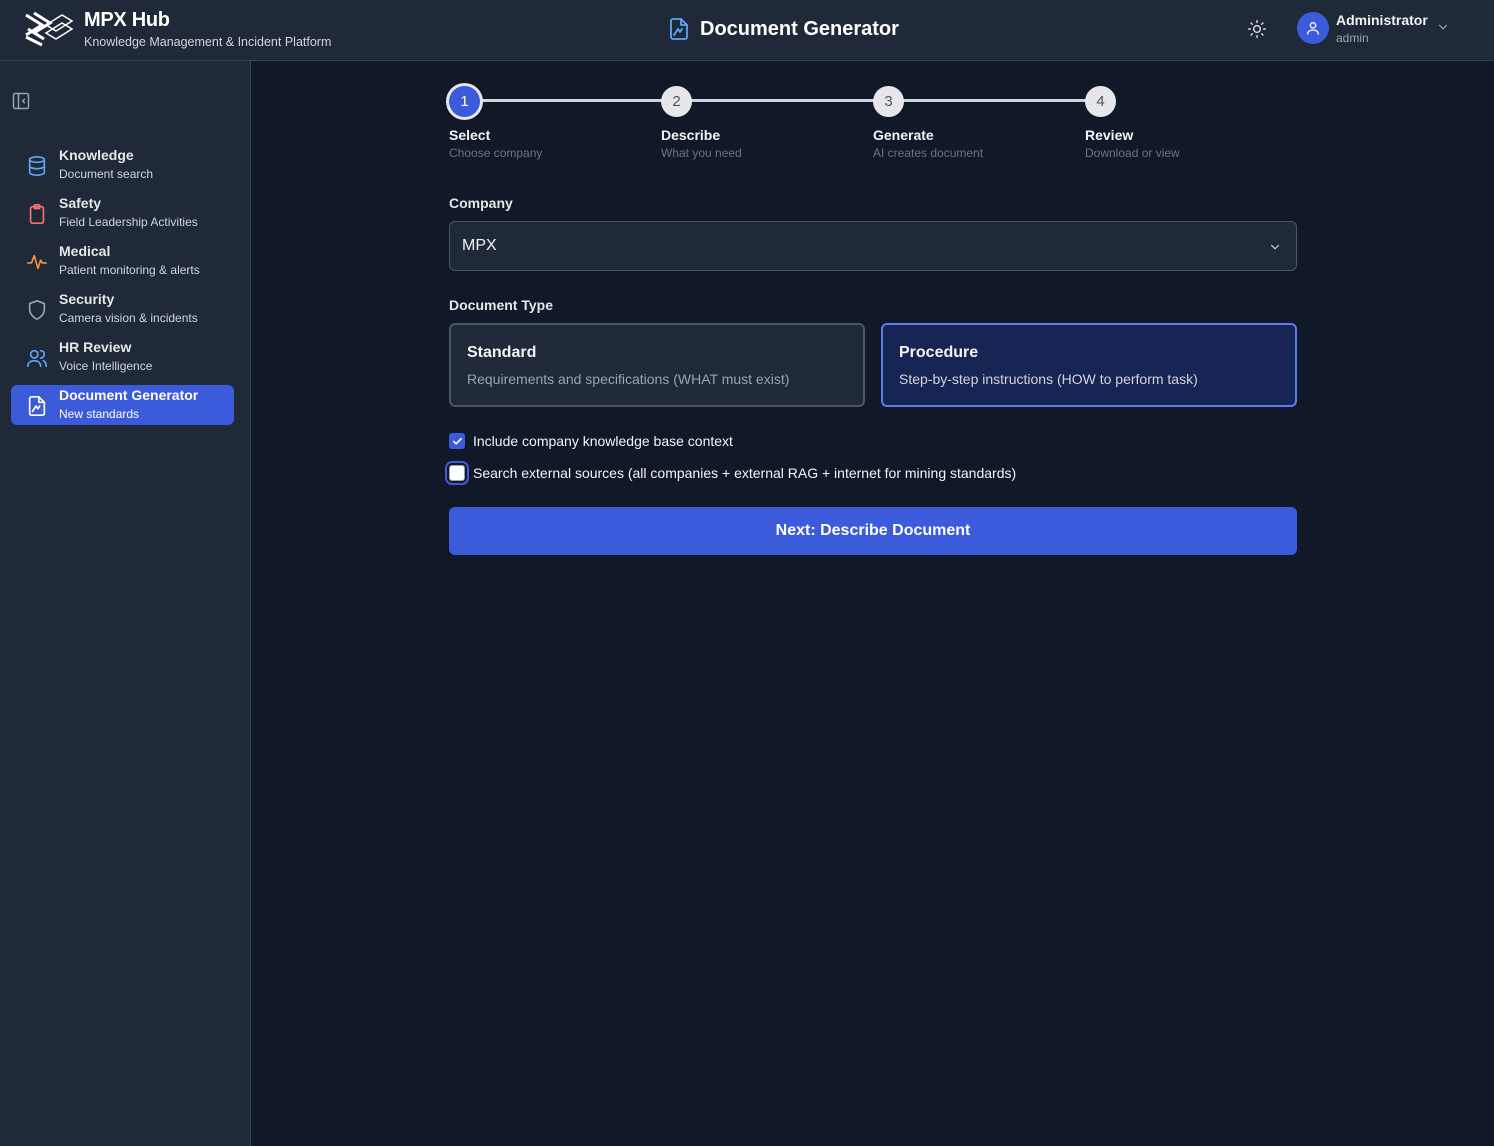  What do you see at coordinates (37, 310) in the screenshot?
I see `shield-icon` at bounding box center [37, 310].